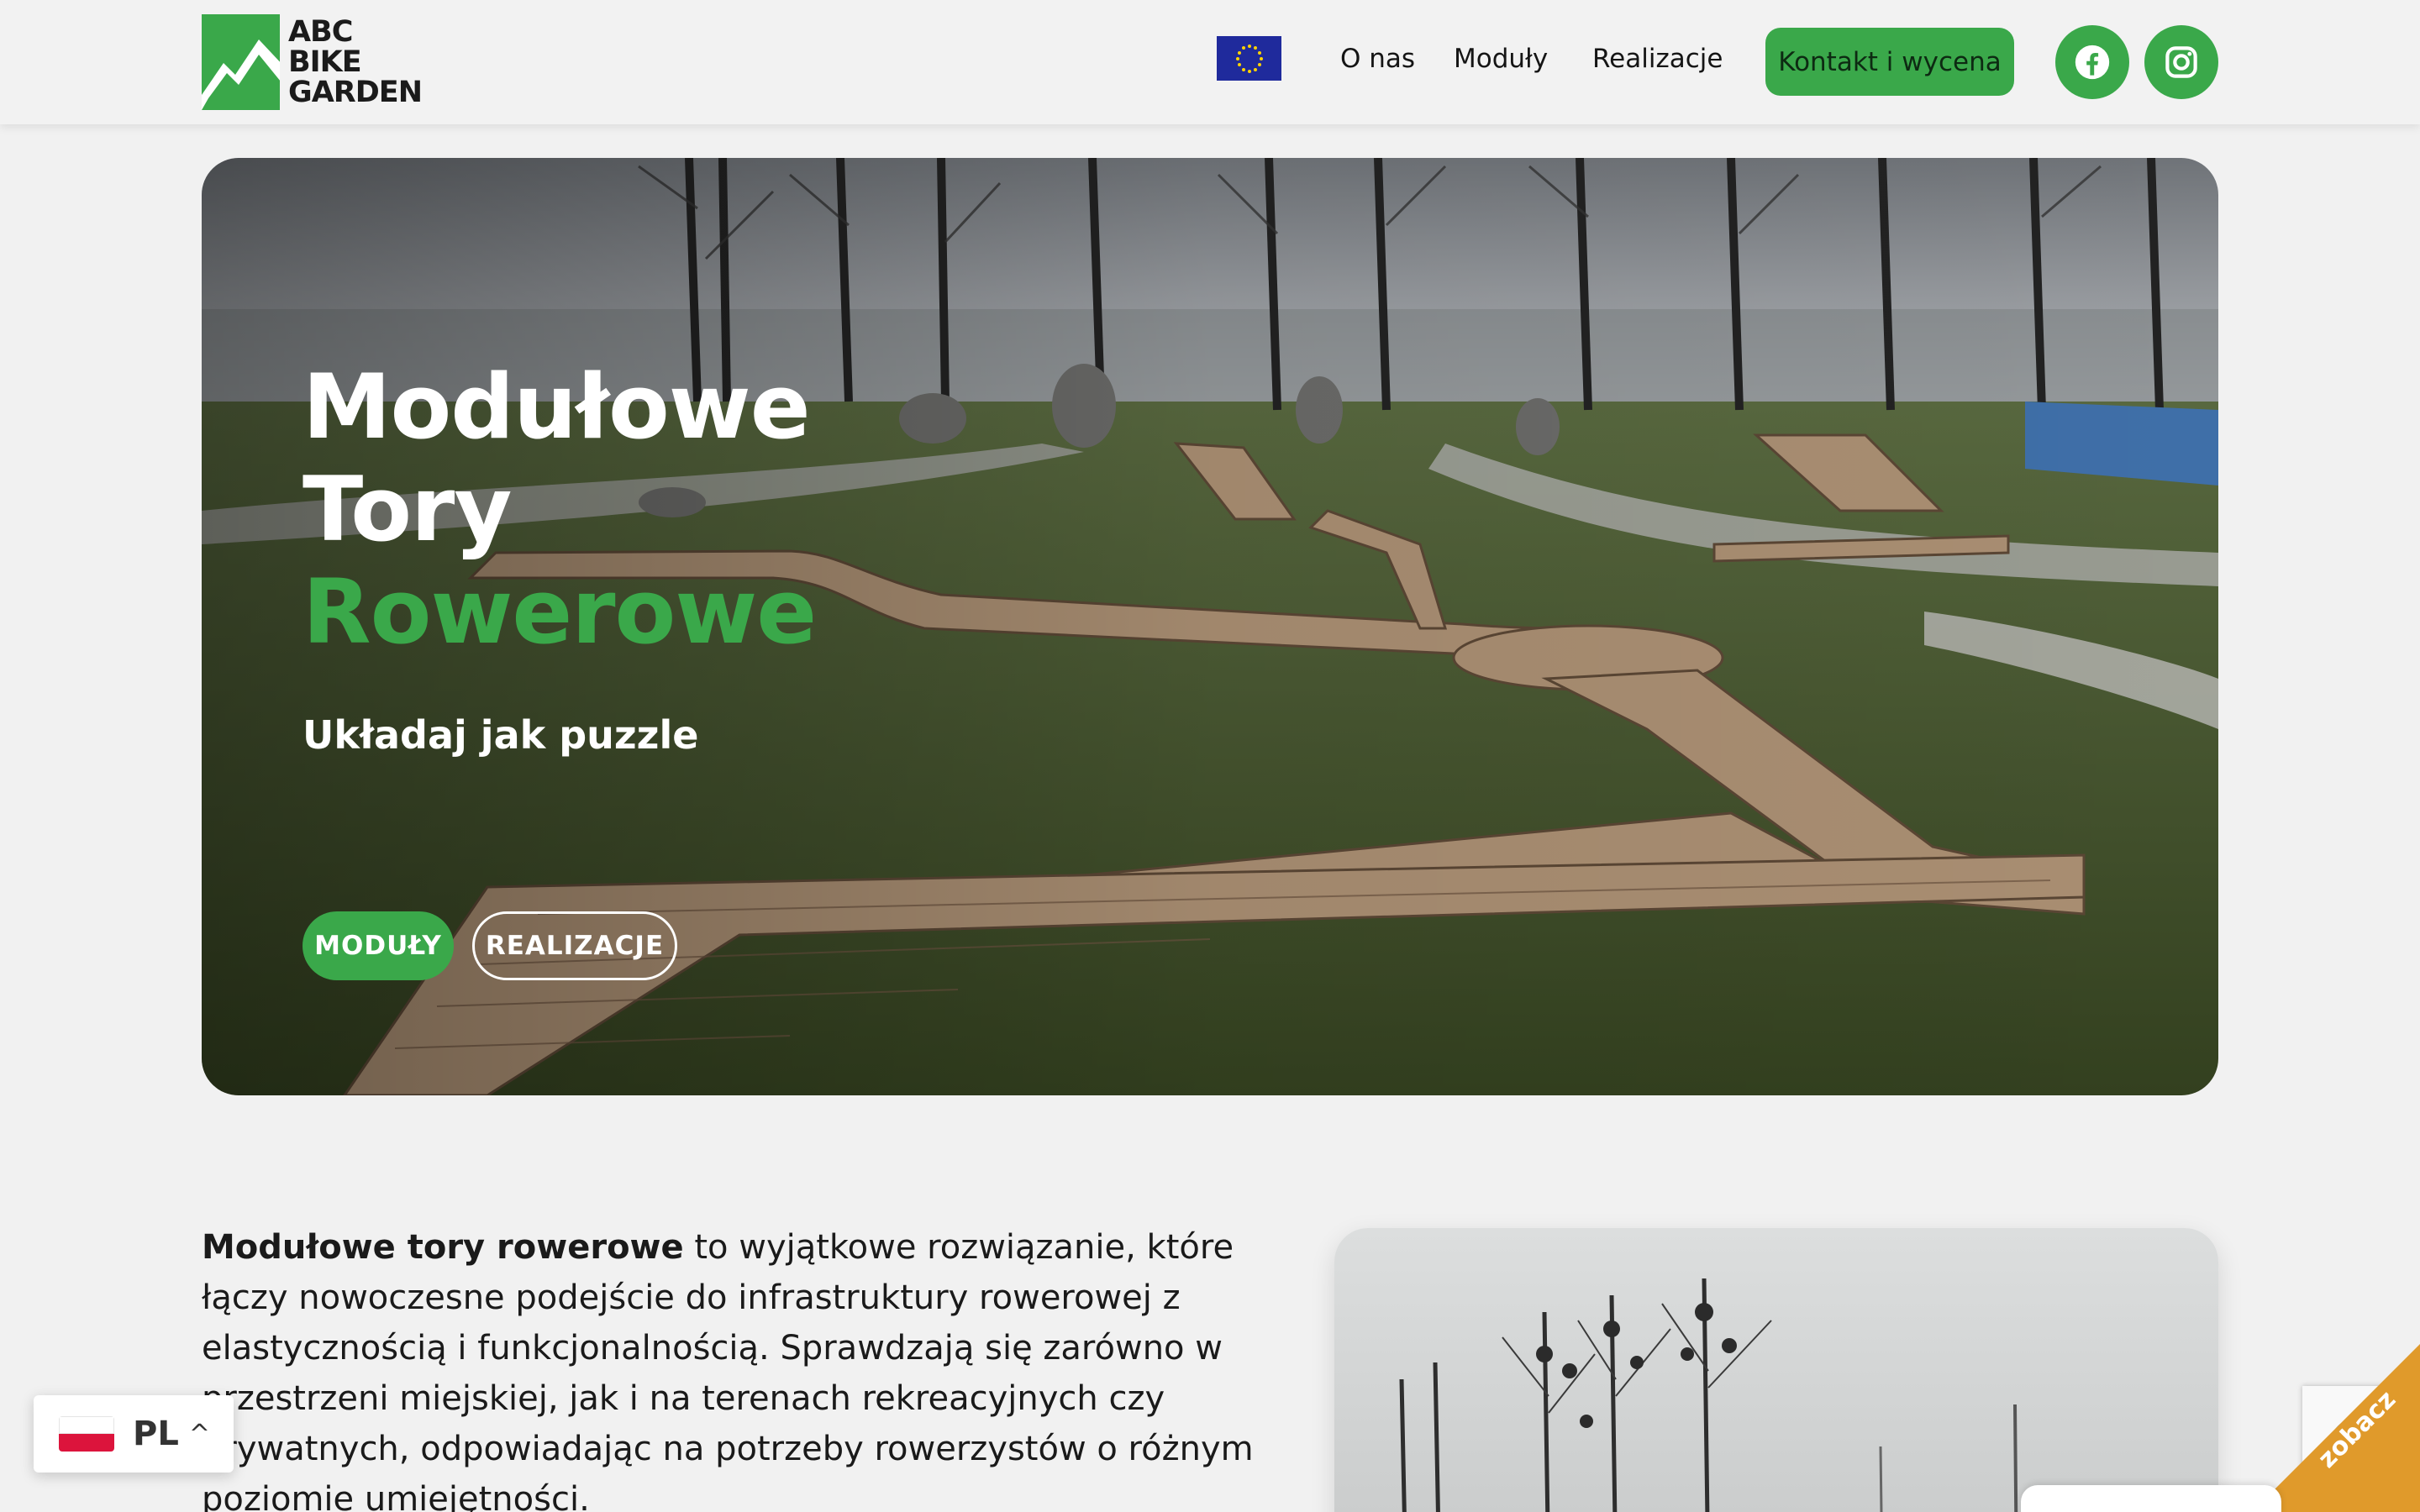 Image resolution: width=2420 pixels, height=1512 pixels. What do you see at coordinates (355, 62) in the screenshot?
I see `logo-text: ABC BIKE GARDEN` at bounding box center [355, 62].